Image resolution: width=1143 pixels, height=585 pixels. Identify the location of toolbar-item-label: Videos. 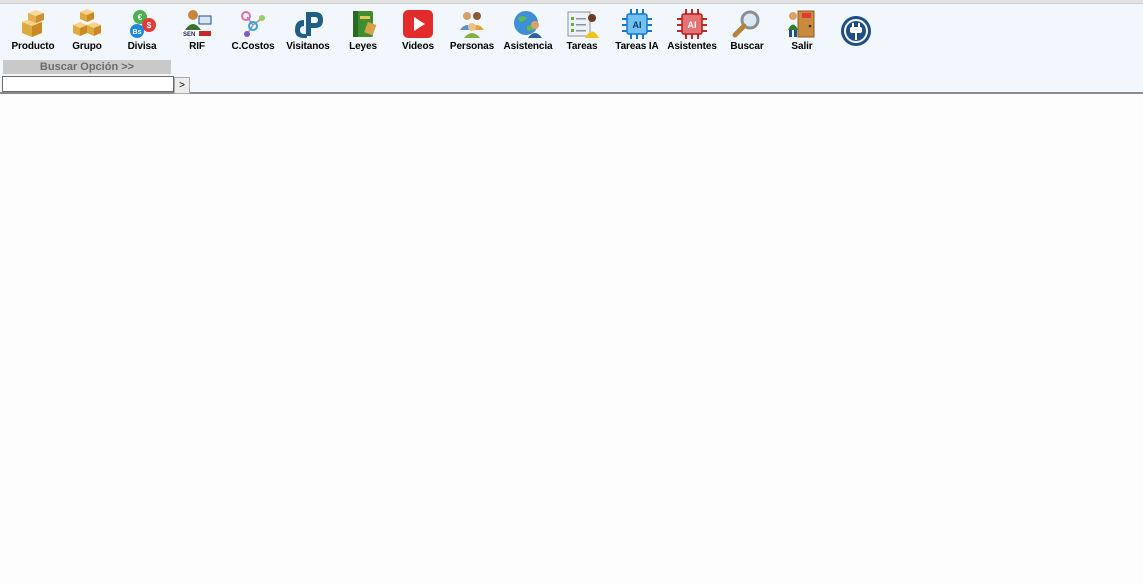
(417, 46).